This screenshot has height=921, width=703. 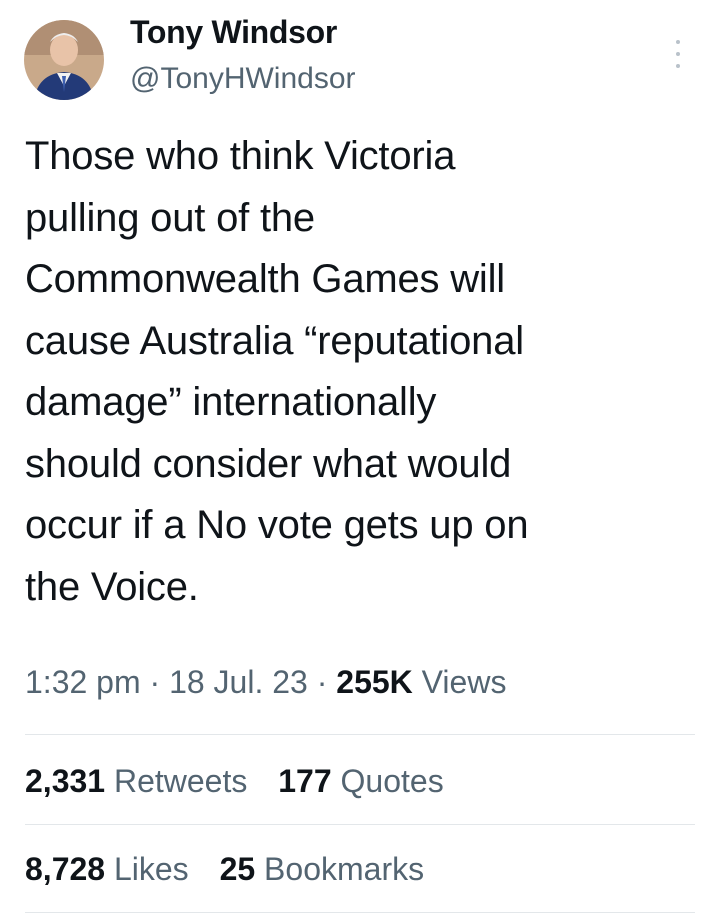 I want to click on quotes-stat: 177 Quotes, so click(x=360, y=781).